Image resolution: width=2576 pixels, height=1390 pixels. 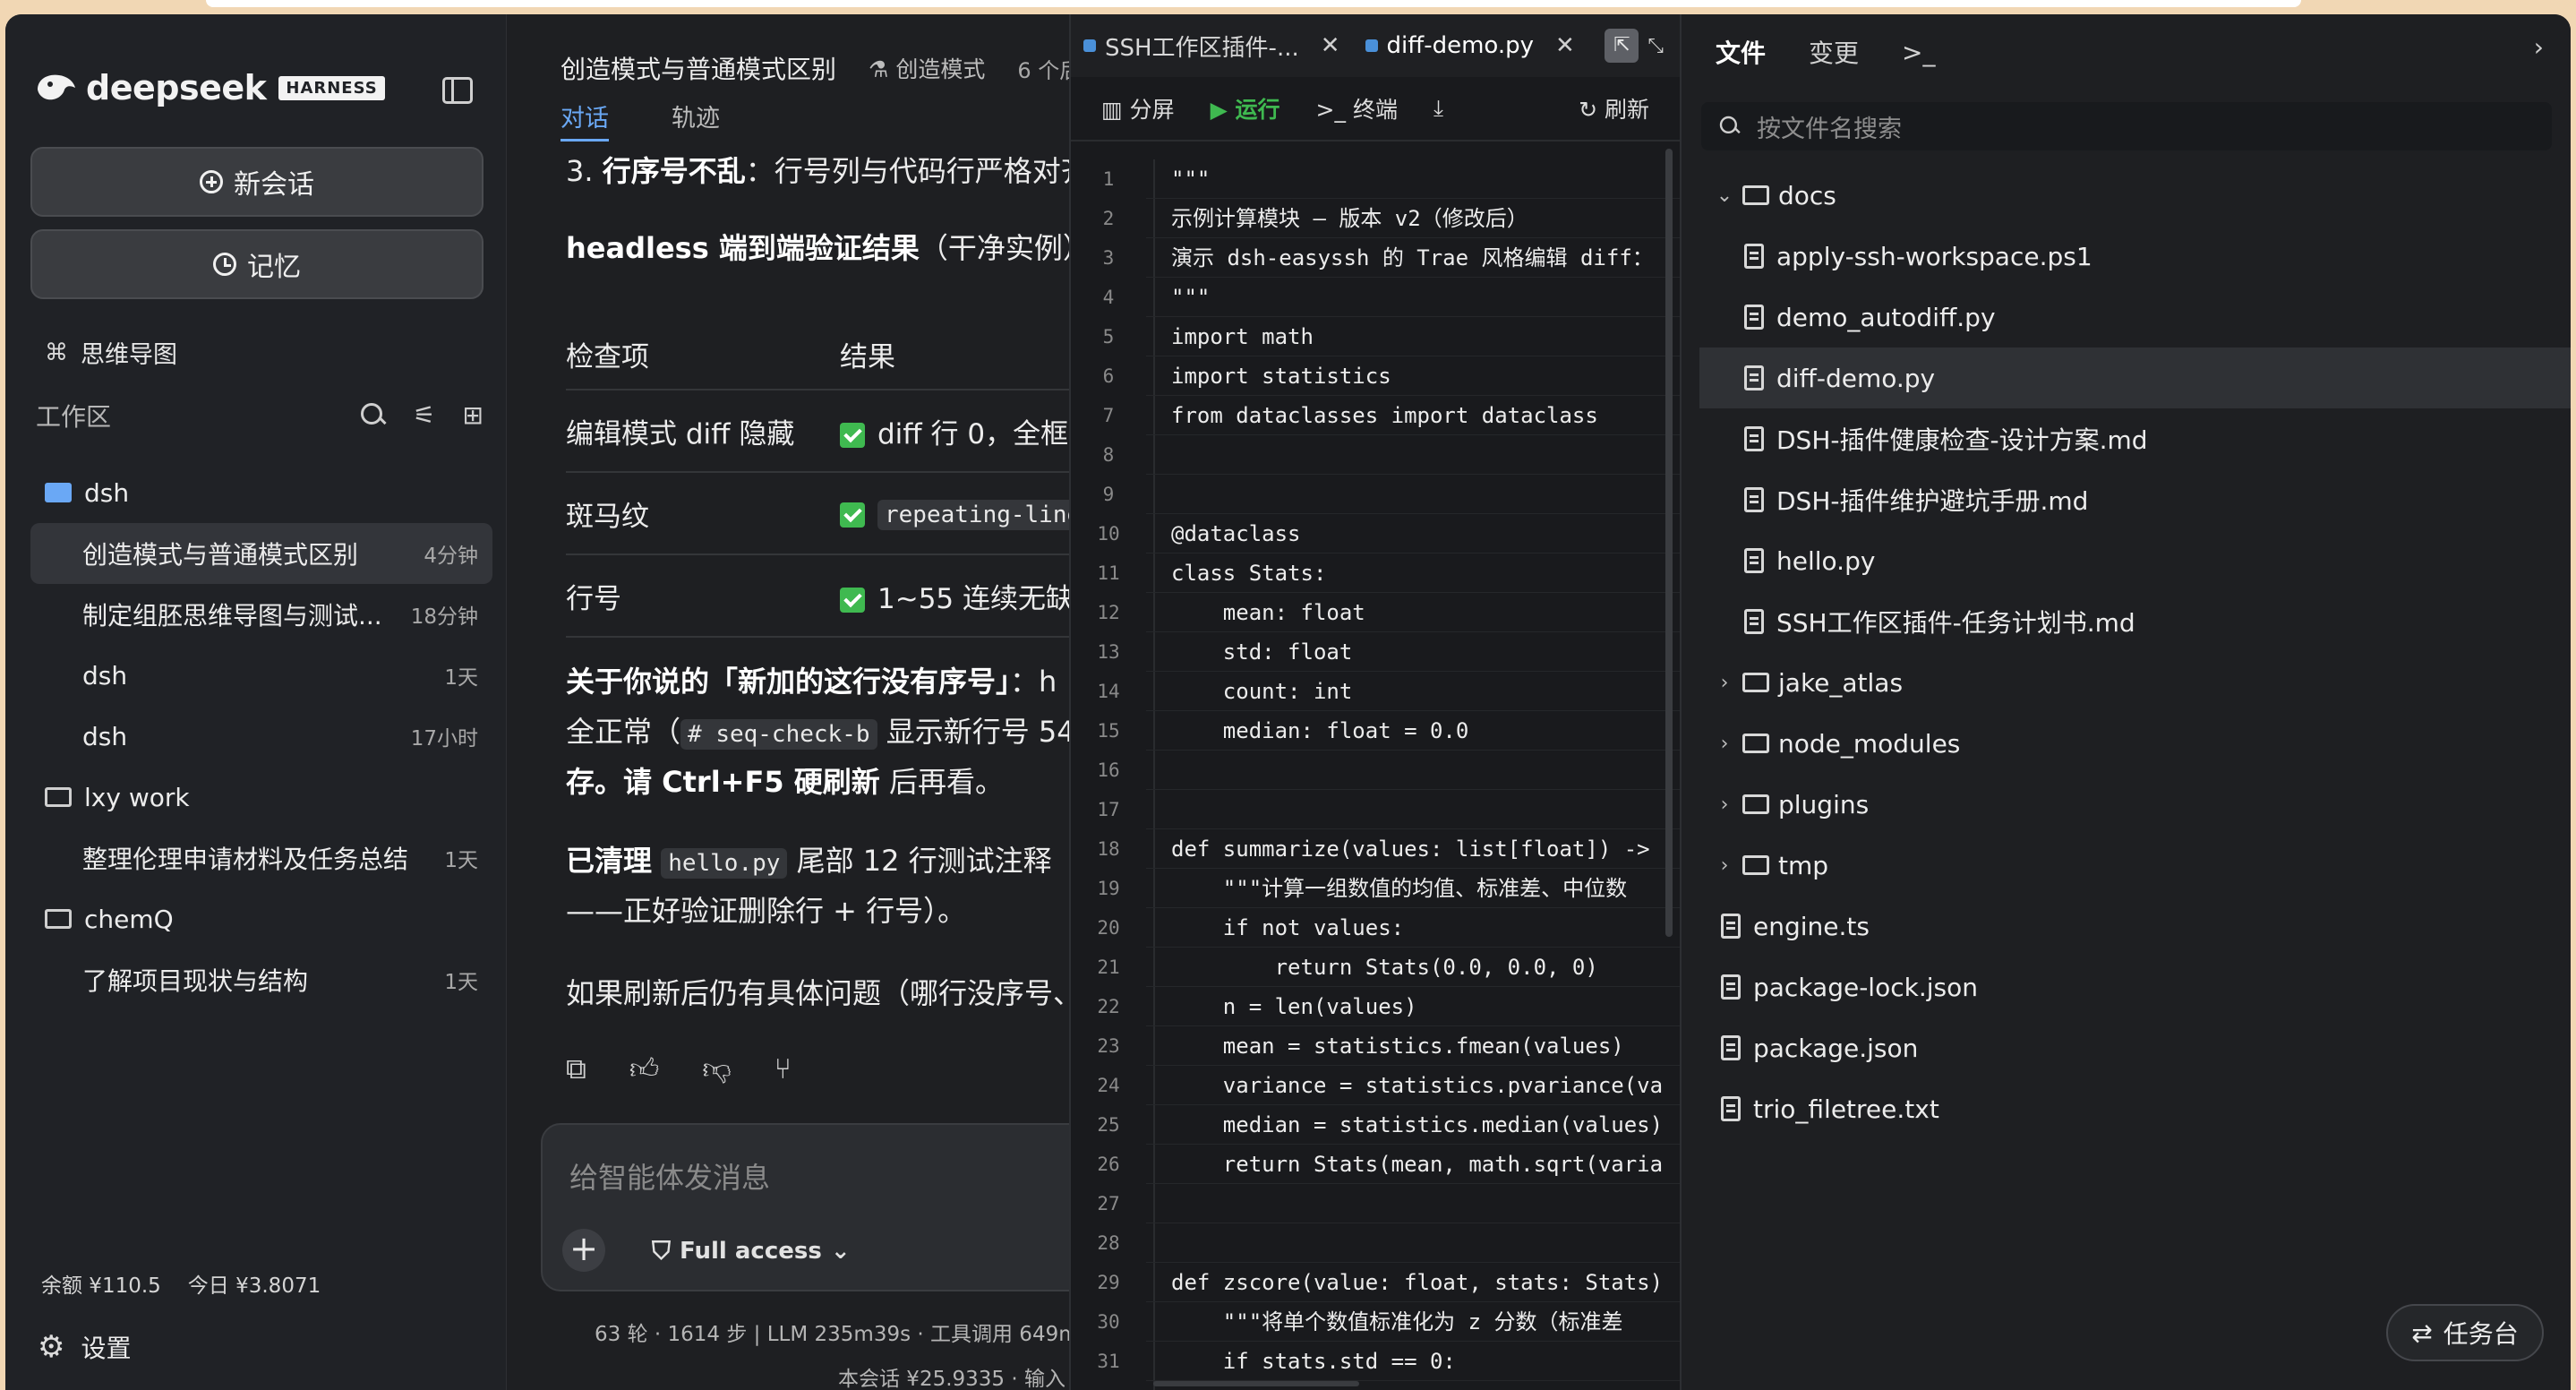 I want to click on session-item: 制定组胚思维导图与测试... 18分钟, so click(x=261, y=614).